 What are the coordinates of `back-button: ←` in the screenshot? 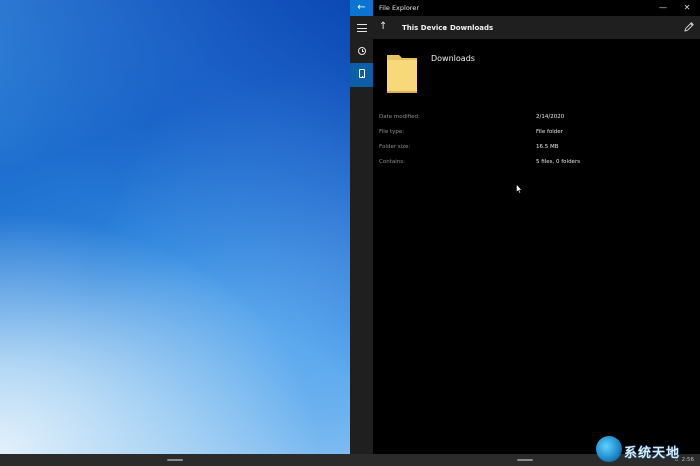 It's located at (361, 8).